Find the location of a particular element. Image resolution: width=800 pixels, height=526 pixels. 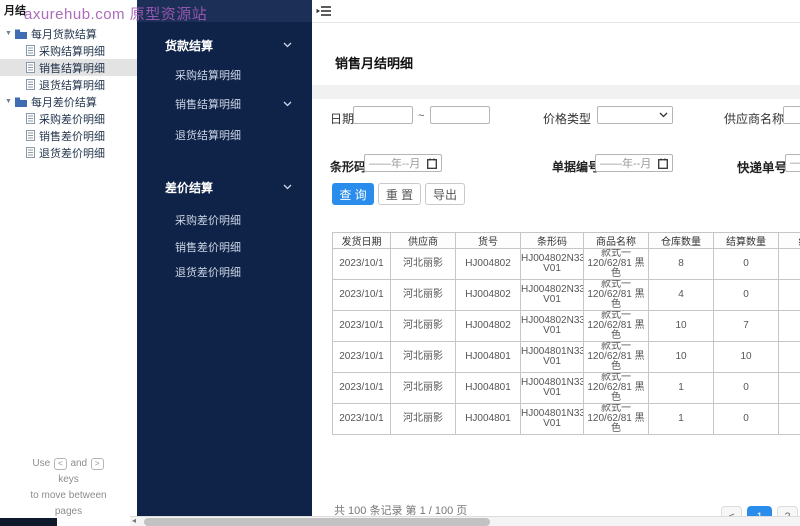

tree-item-purchase-price-diff: 采购差价明细 is located at coordinates (68, 118).